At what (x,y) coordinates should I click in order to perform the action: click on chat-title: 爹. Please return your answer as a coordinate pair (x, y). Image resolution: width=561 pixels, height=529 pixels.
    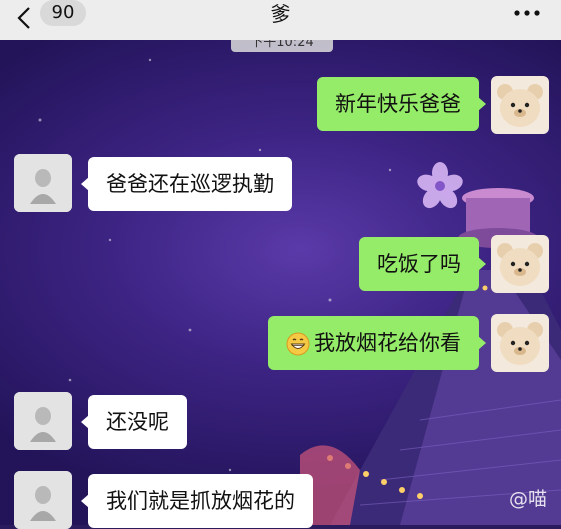
    Looking at the image, I should click on (280, 14).